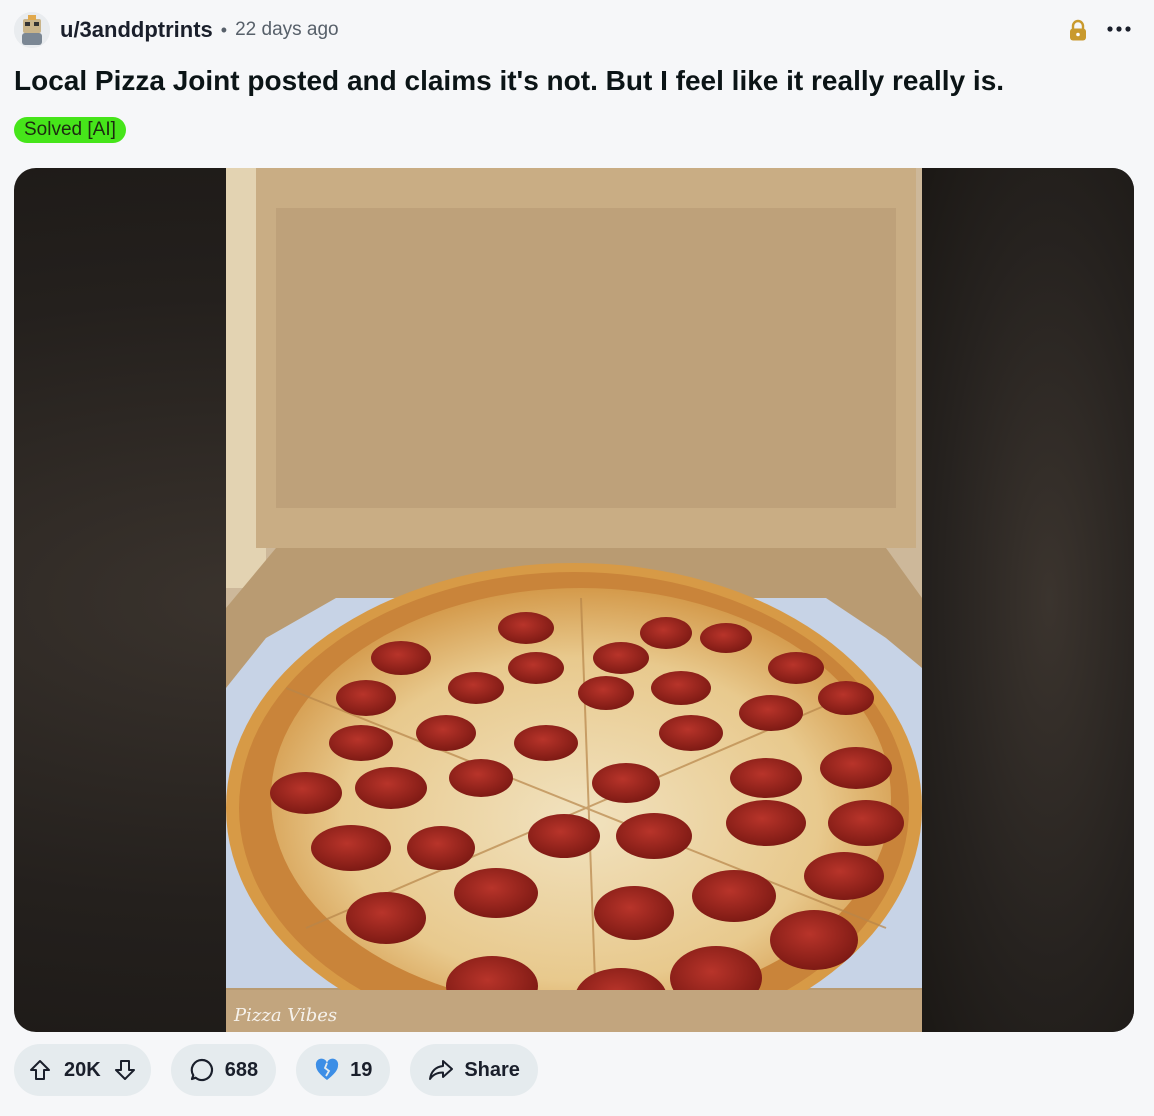 The height and width of the screenshot is (1116, 1154). I want to click on avatar, so click(32, 30).